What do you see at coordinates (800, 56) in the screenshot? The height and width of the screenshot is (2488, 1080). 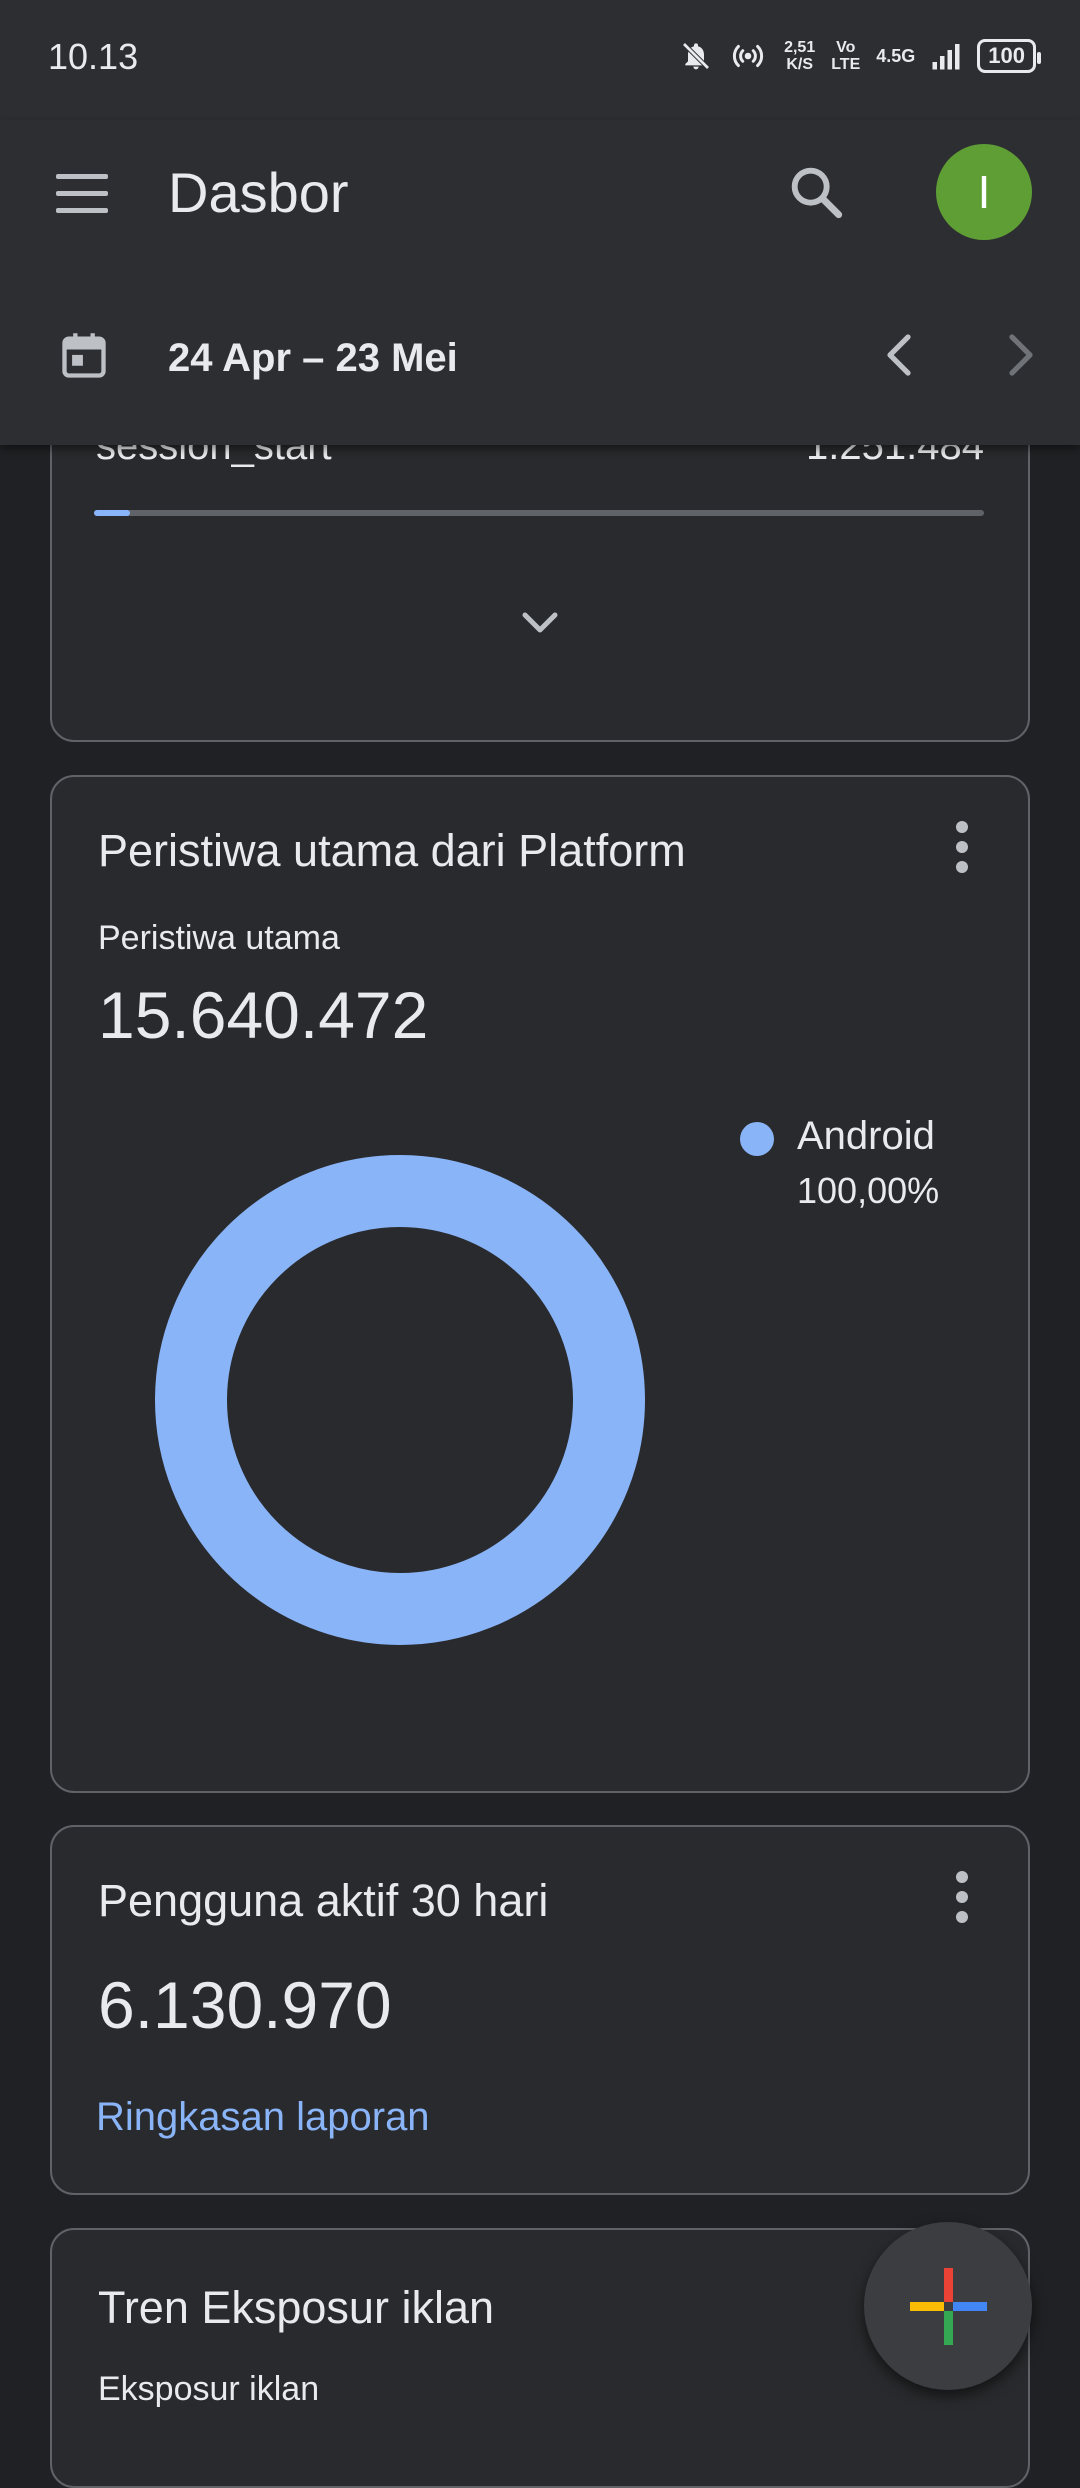 I see `net-speed: 2,51 K/S` at bounding box center [800, 56].